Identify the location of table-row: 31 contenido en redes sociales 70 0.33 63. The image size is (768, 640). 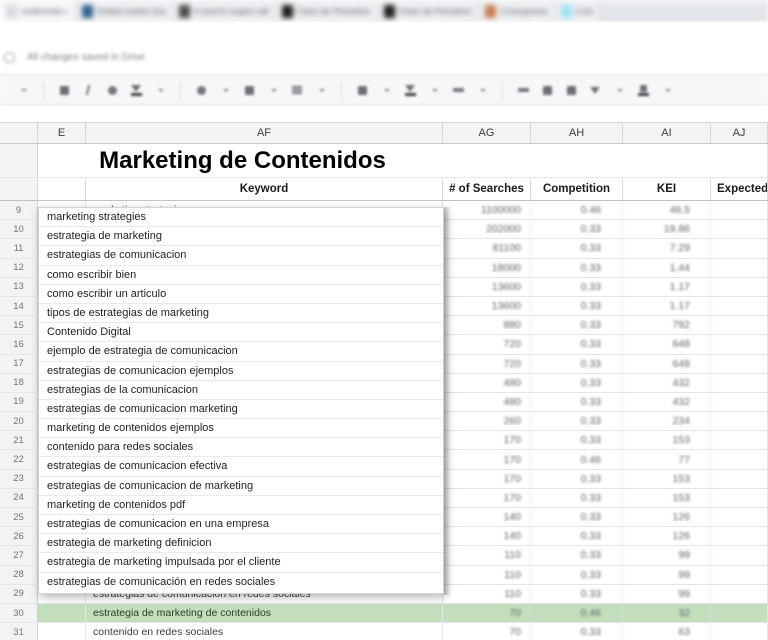
(384, 631).